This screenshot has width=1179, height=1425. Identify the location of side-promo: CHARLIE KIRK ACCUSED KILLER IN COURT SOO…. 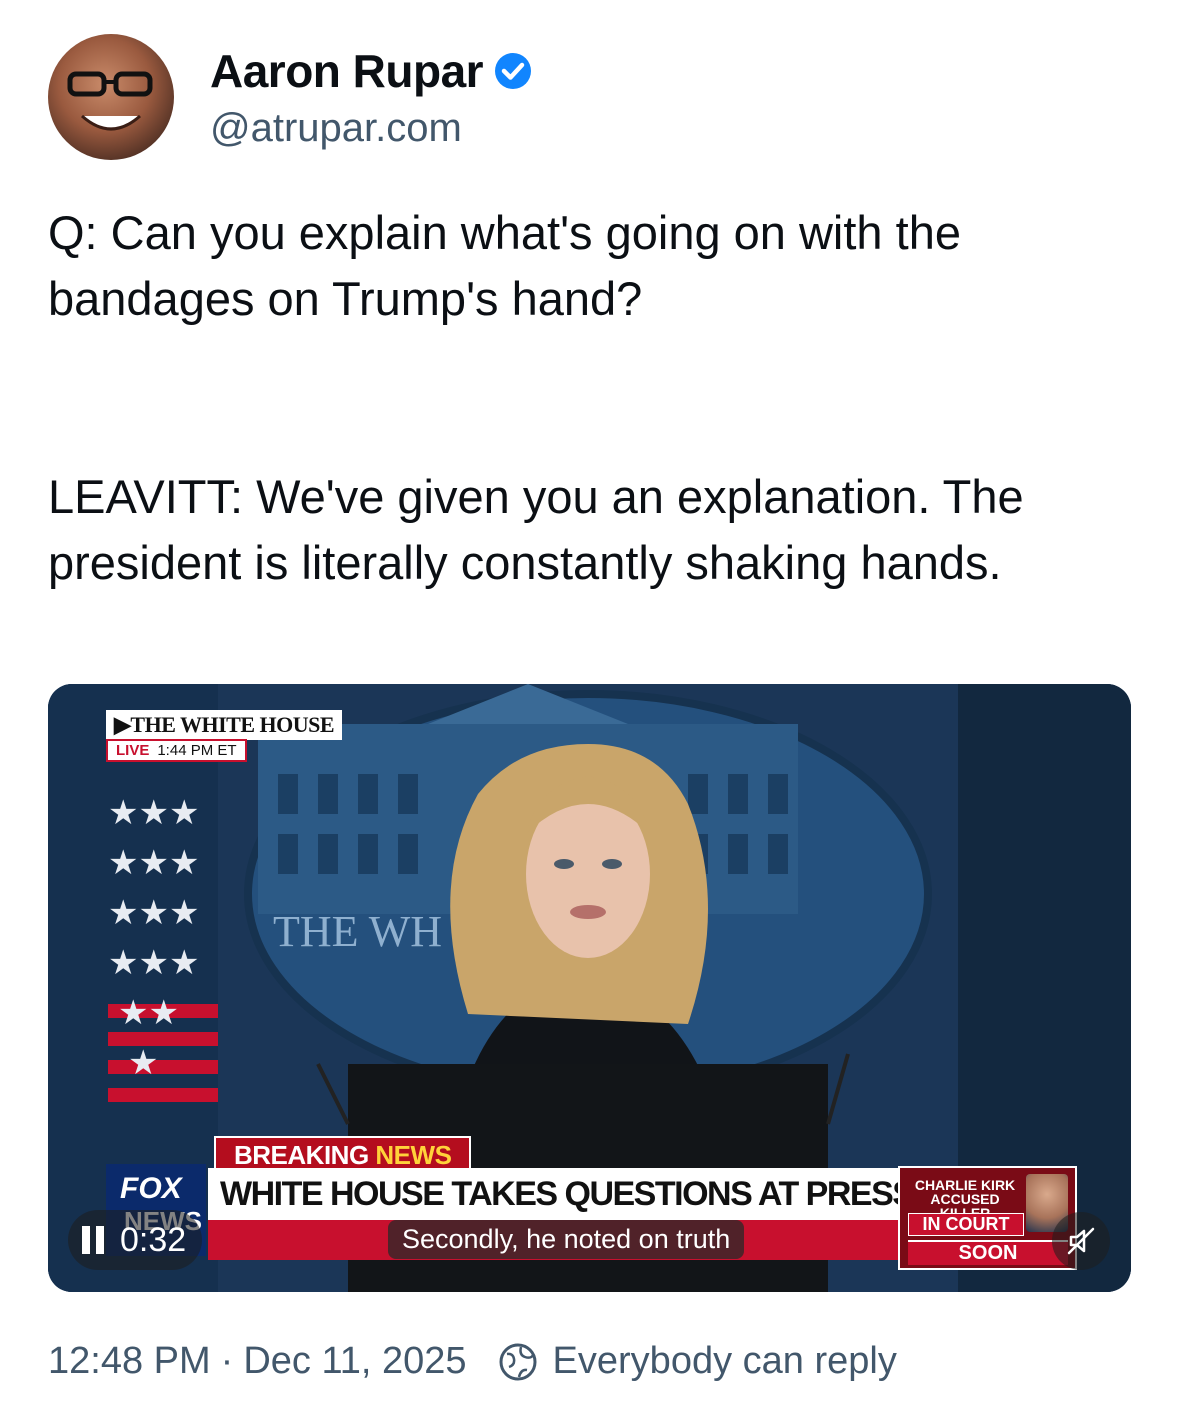
(987, 1218).